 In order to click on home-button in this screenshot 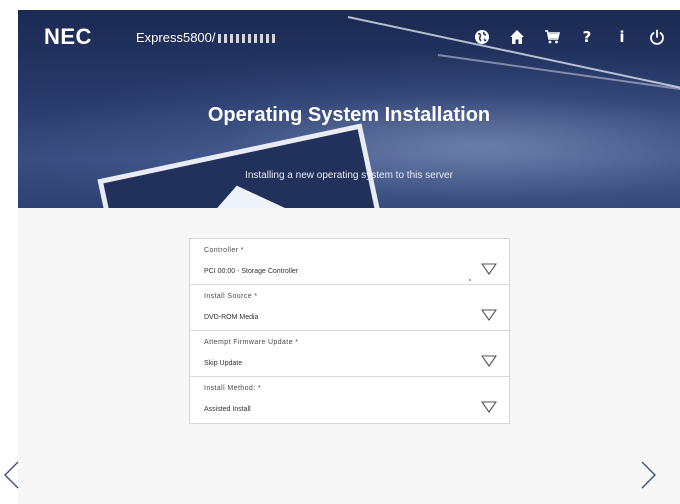, I will do `click(517, 37)`.